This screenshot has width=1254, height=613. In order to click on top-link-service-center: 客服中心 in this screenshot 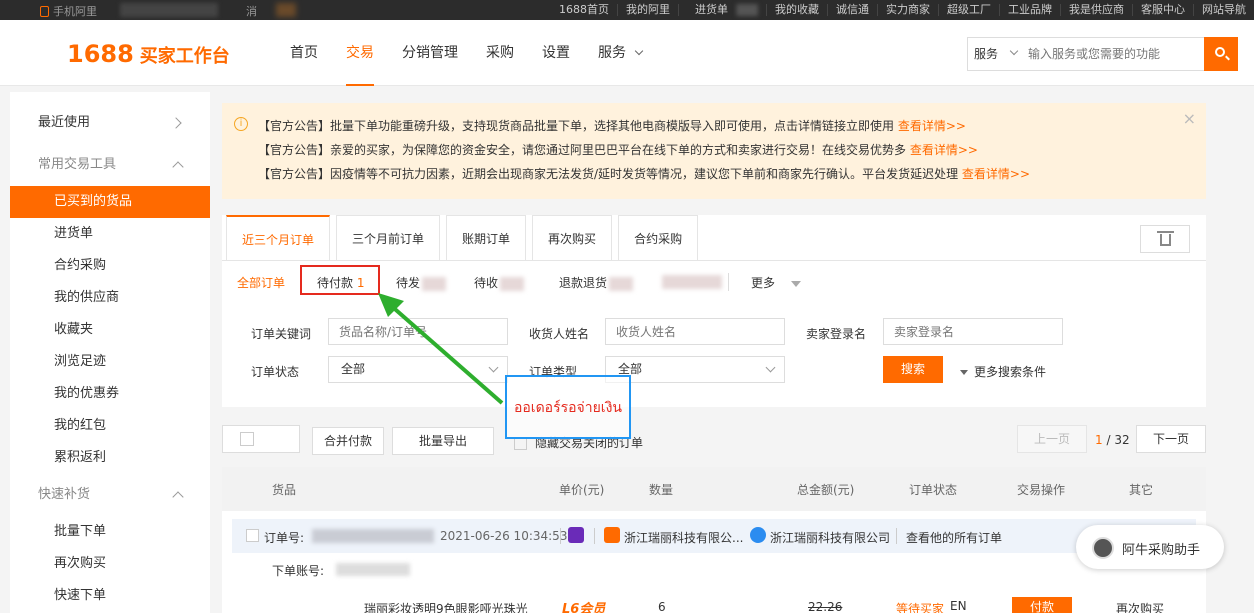, I will do `click(1162, 10)`.